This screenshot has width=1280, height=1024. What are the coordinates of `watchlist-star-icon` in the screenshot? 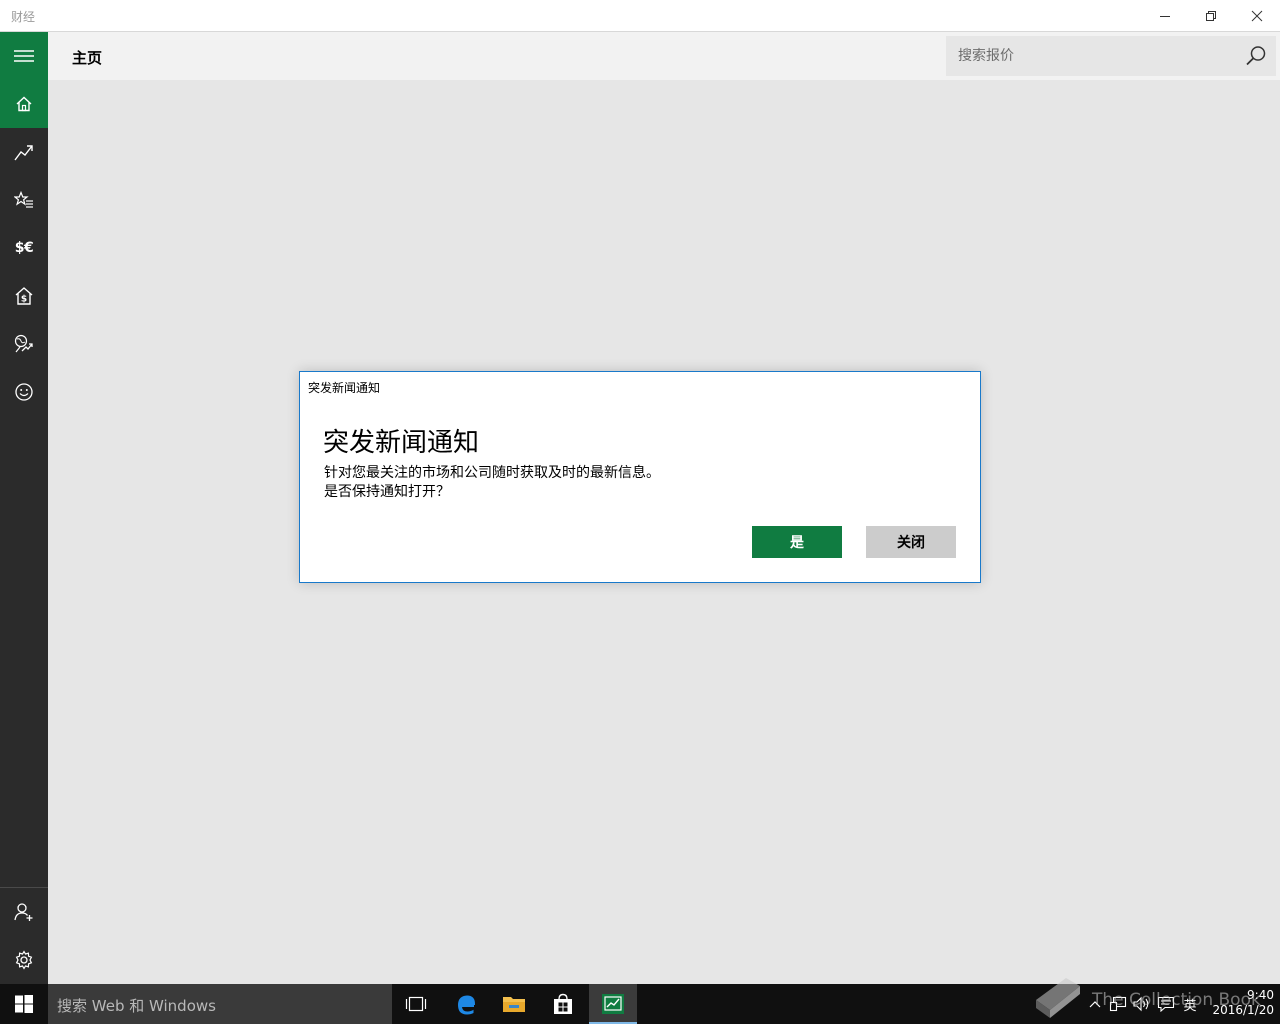 It's located at (23, 199).